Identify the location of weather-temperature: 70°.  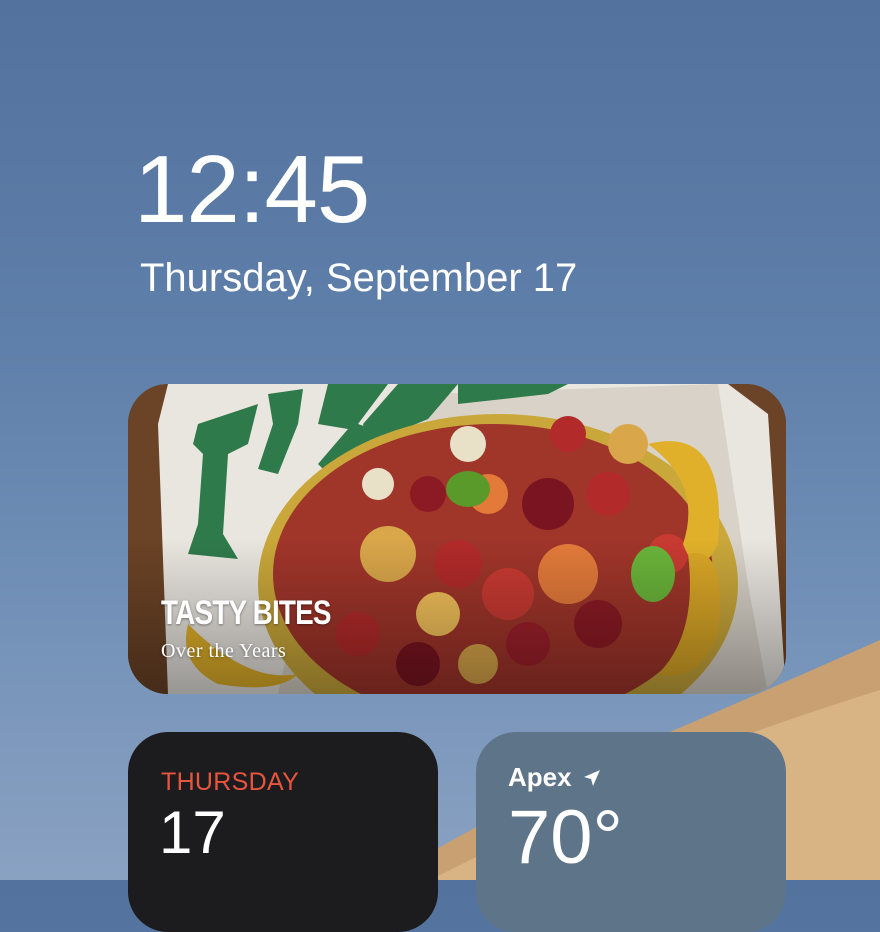
(565, 837).